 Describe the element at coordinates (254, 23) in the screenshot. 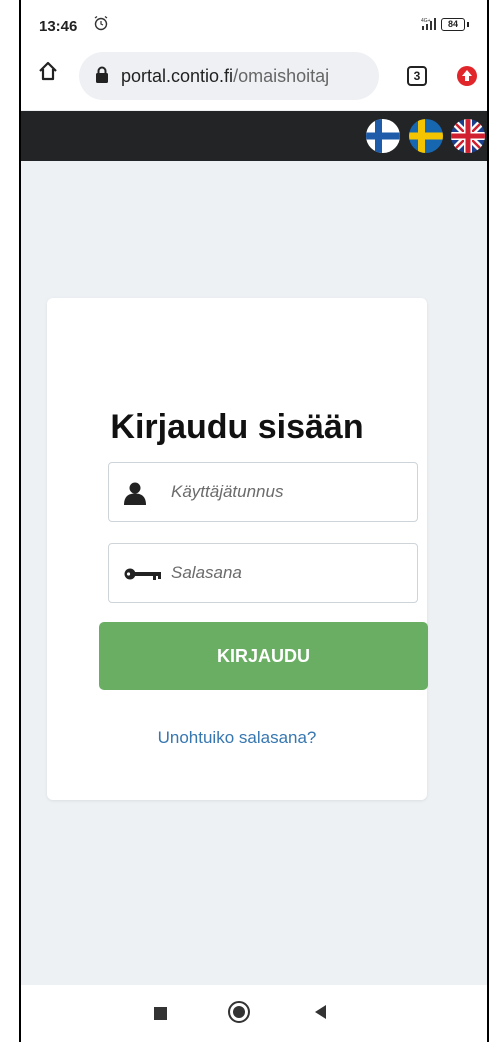

I see `status-bar: 13:46 4G+ 84` at that location.